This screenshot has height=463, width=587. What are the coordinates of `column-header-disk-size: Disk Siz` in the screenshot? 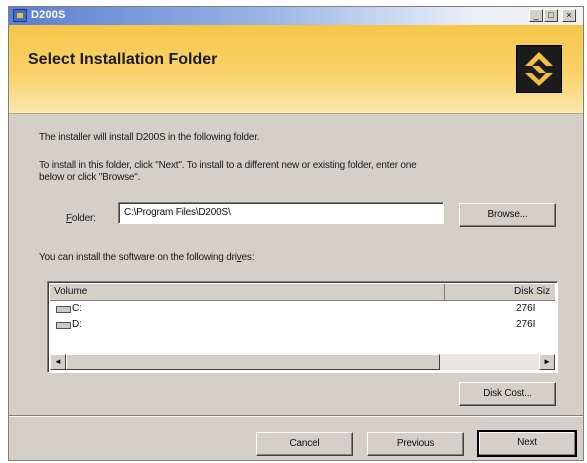 It's located at (501, 292).